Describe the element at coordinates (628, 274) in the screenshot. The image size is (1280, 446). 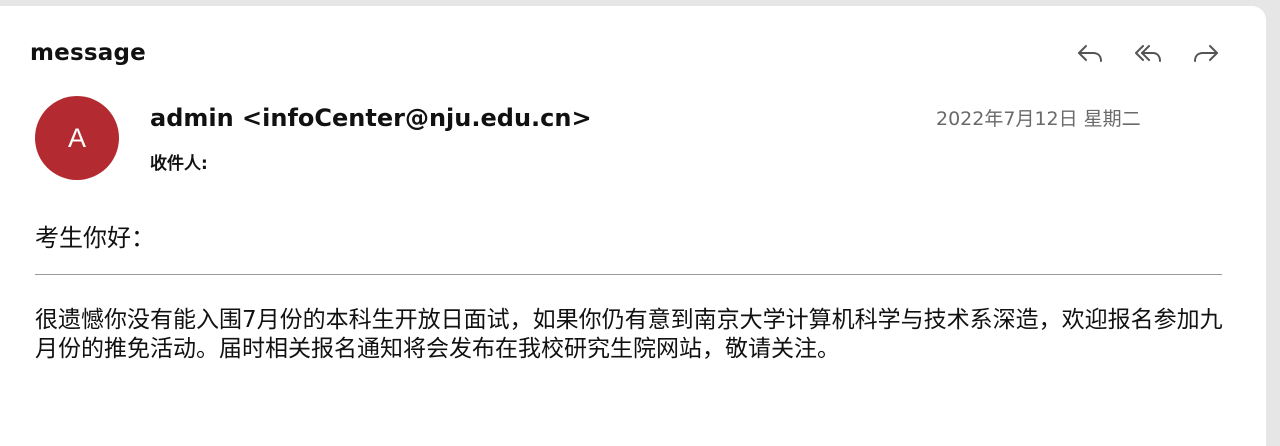
I see `divider` at that location.